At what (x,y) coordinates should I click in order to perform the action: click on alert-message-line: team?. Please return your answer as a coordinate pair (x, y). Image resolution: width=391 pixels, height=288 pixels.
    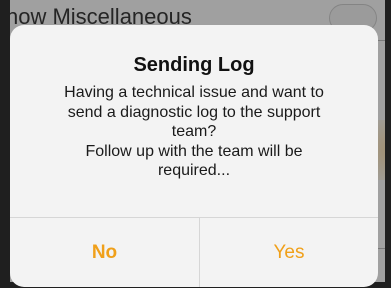
    Looking at the image, I should click on (194, 131).